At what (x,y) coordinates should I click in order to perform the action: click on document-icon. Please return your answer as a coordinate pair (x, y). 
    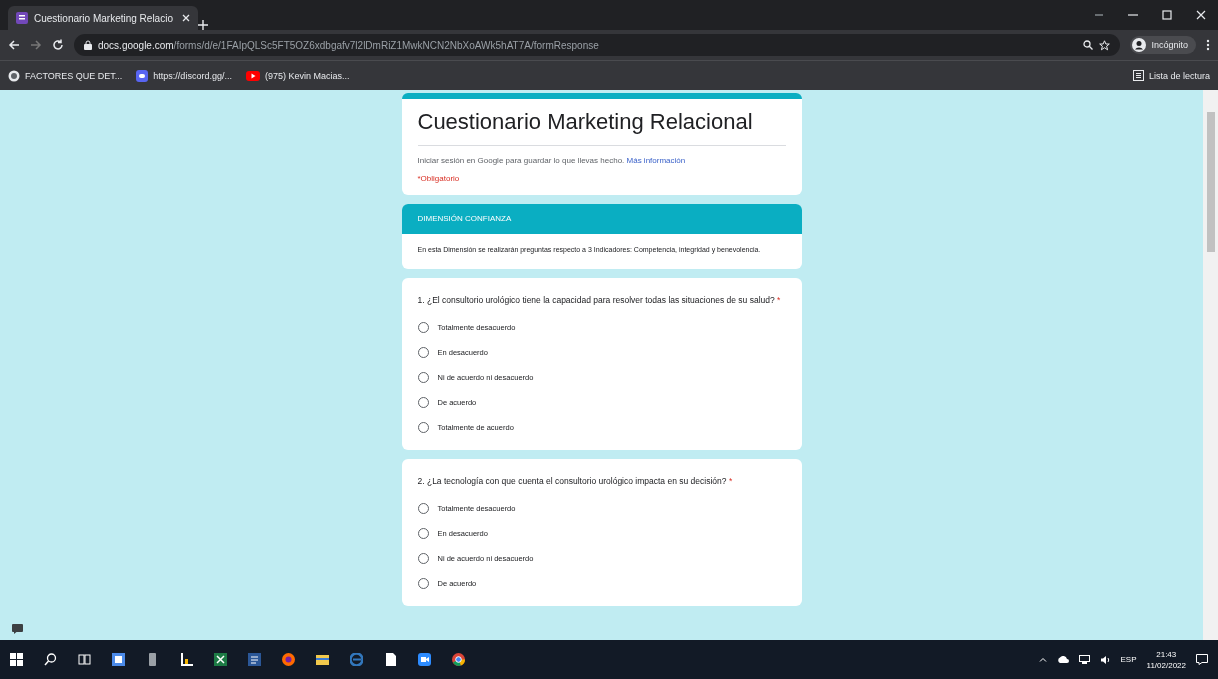
    Looking at the image, I should click on (254, 659).